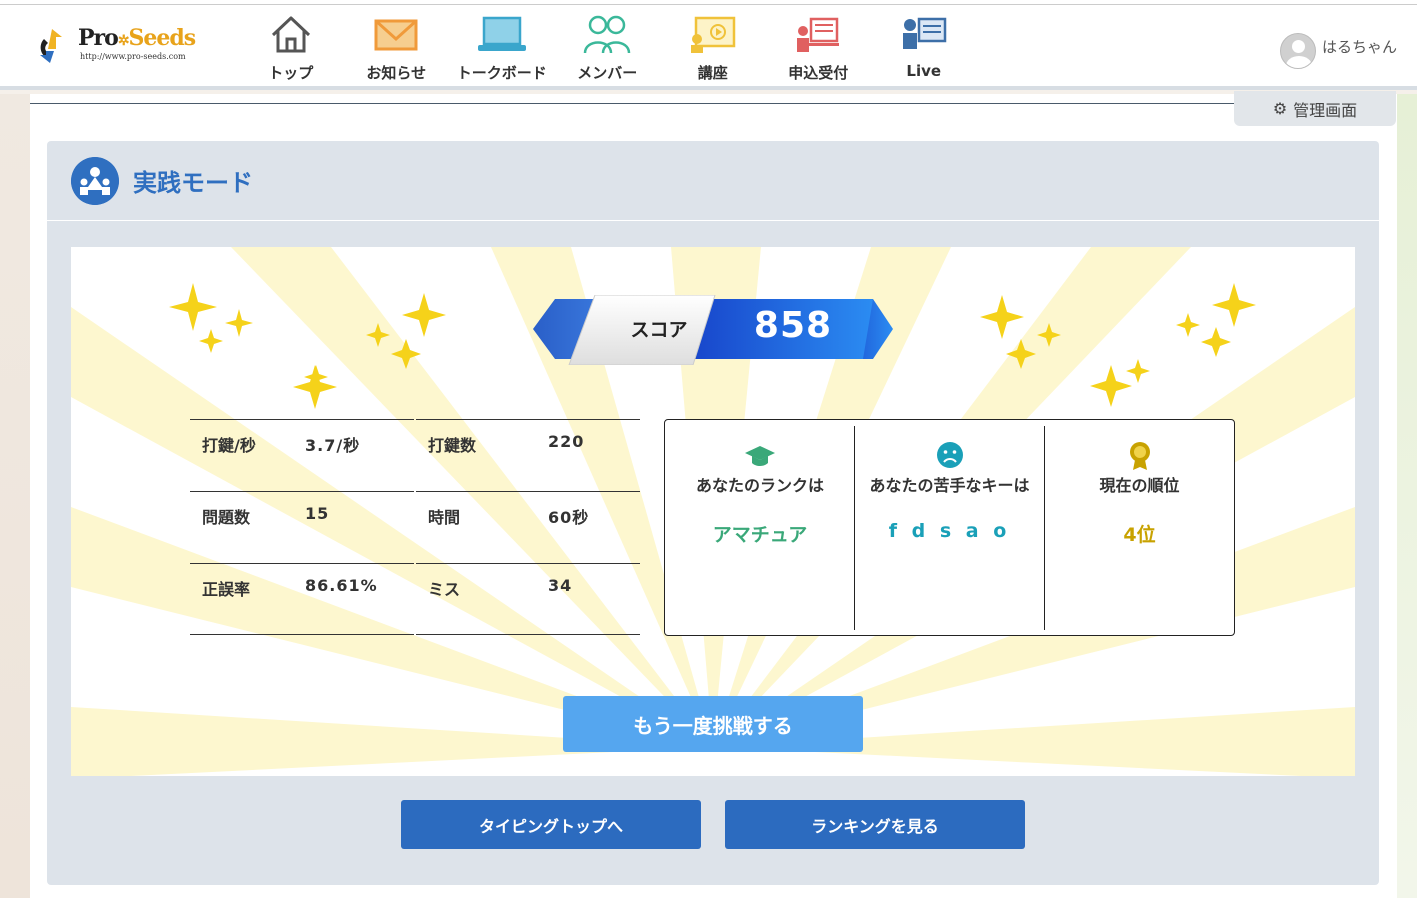 The height and width of the screenshot is (898, 1417). I want to click on score-value: 858, so click(793, 325).